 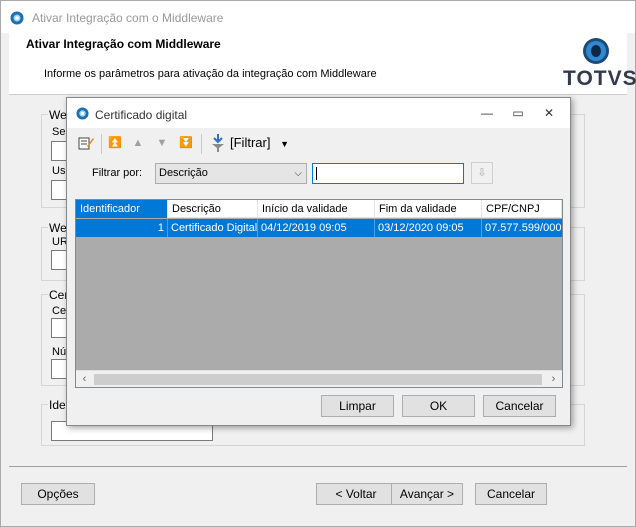 What do you see at coordinates (522, 209) in the screenshot?
I see `column-header: CPF/CNPJ` at bounding box center [522, 209].